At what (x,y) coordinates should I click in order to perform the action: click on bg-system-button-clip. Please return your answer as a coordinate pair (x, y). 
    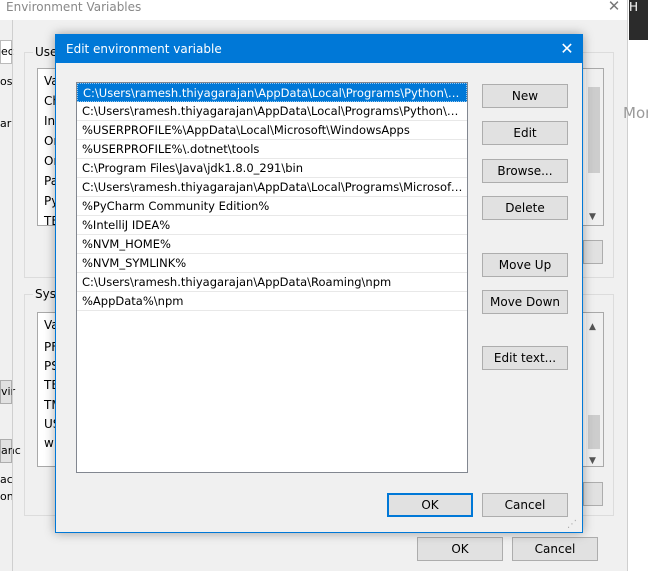
    Looking at the image, I should click on (593, 494).